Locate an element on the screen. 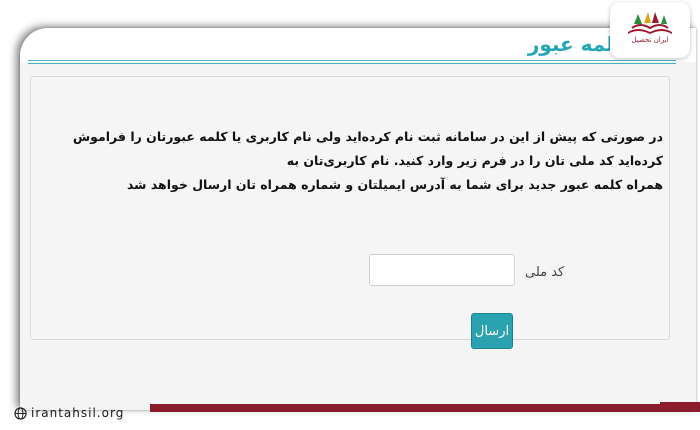 This screenshot has width=700, height=430. submit-button: ارسال is located at coordinates (492, 331).